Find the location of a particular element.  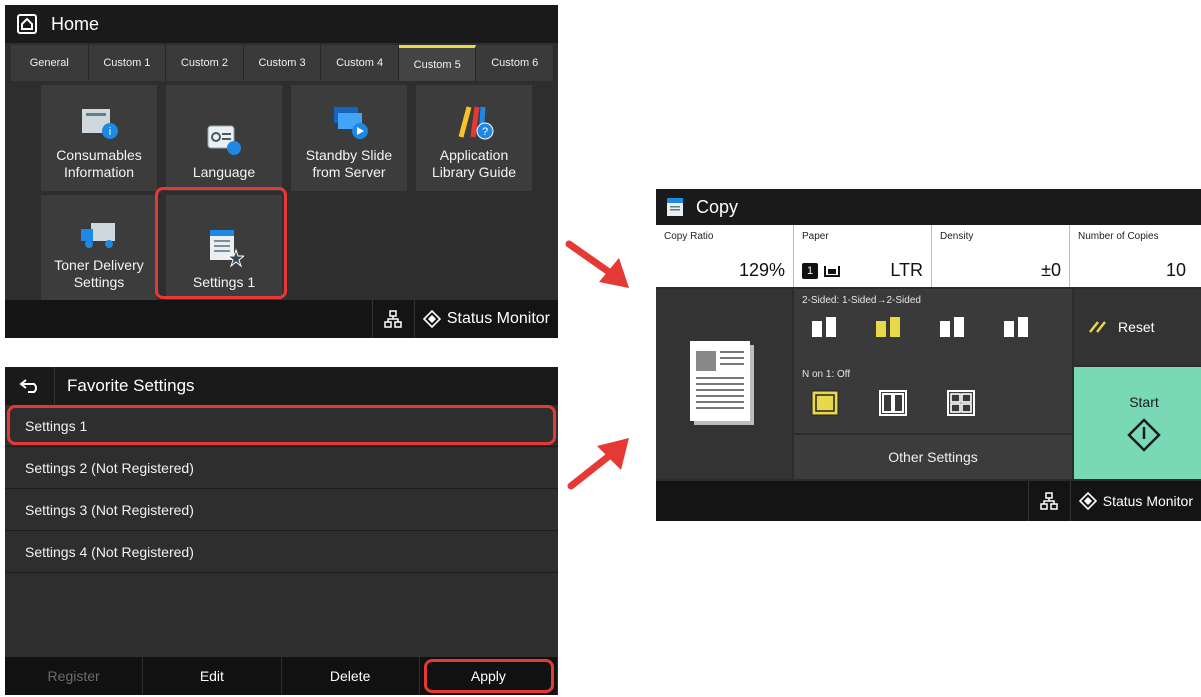

density-button: Density ±0 is located at coordinates (1001, 256).